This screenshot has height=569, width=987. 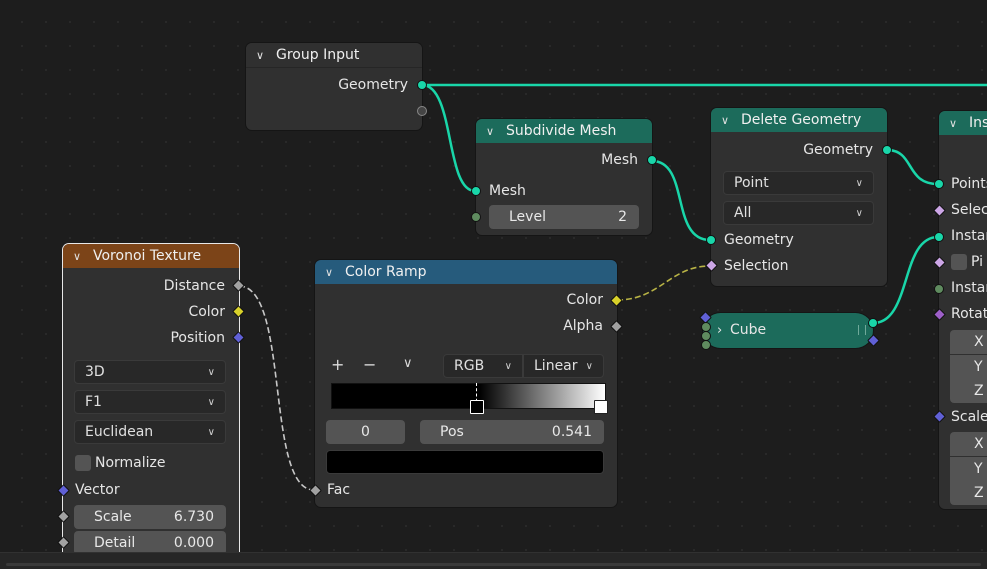 I want to click on subdivide-mesh-header: ∨ Subdivide Mesh, so click(x=564, y=131).